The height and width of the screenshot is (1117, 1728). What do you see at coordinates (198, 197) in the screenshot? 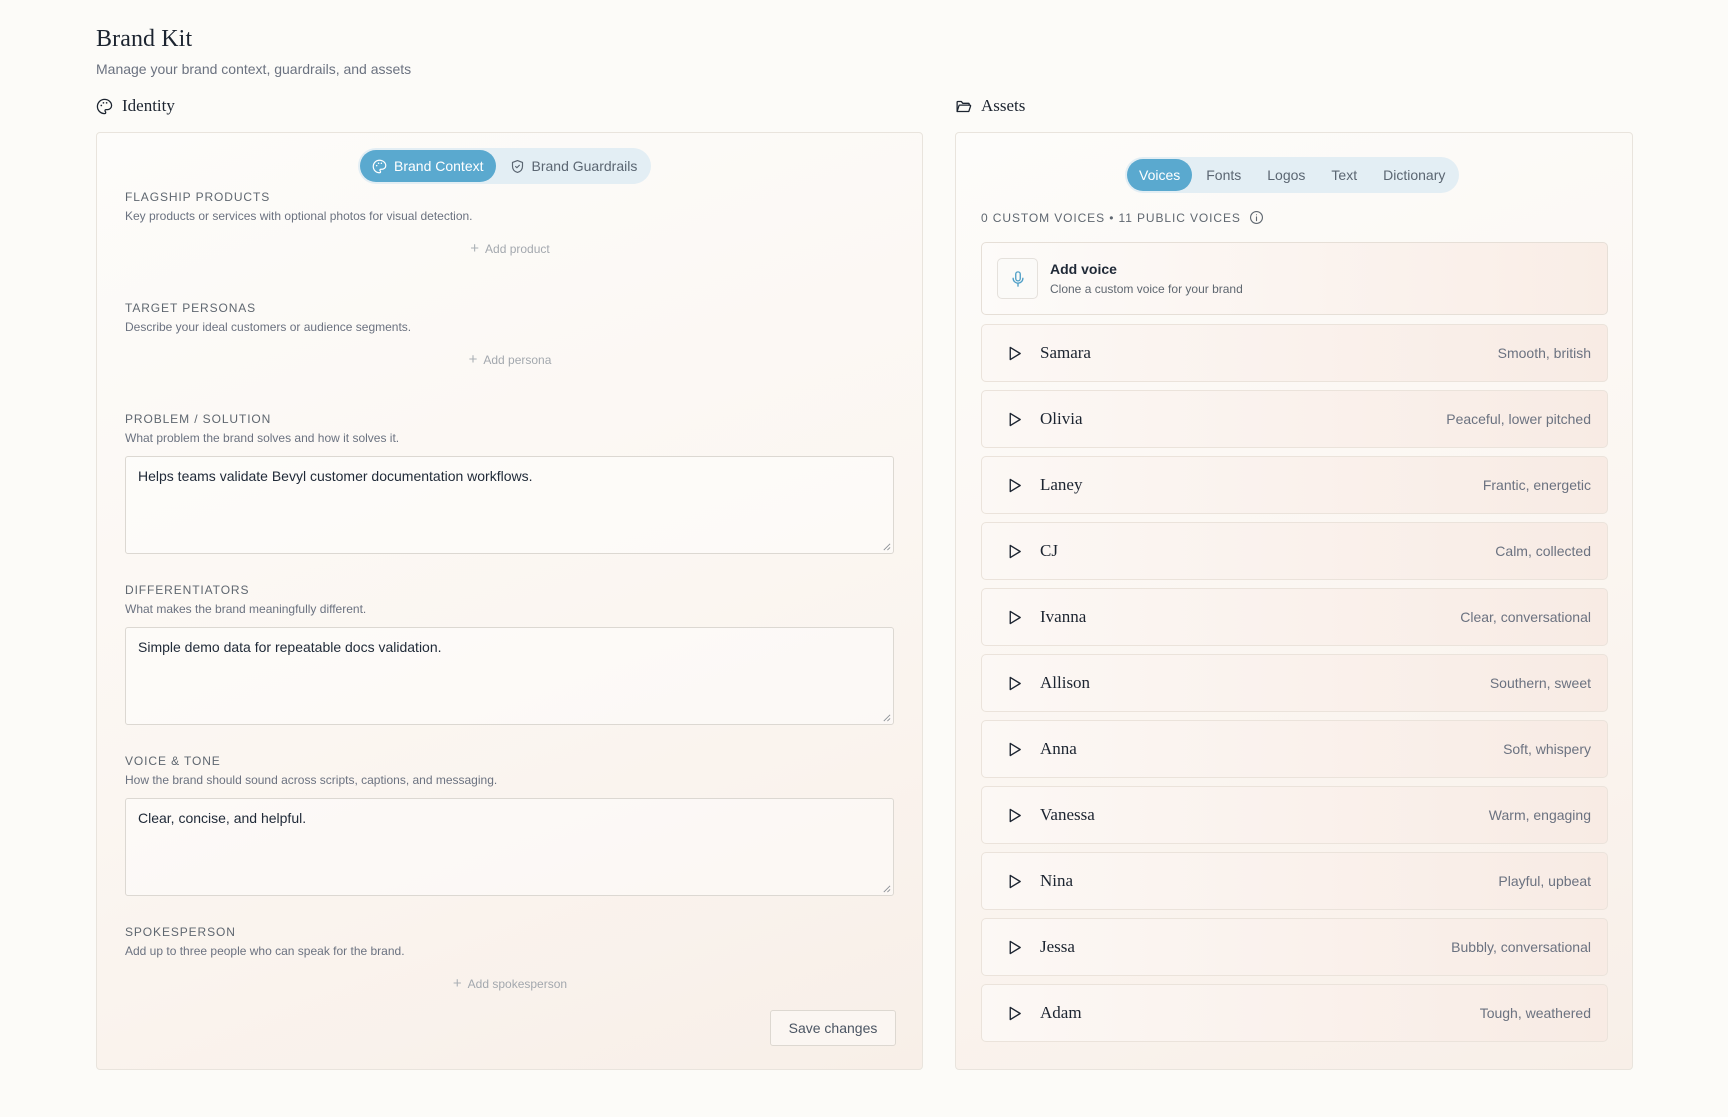
I see `flagship-products-label: FLAGSHIP PRODUCTS` at bounding box center [198, 197].